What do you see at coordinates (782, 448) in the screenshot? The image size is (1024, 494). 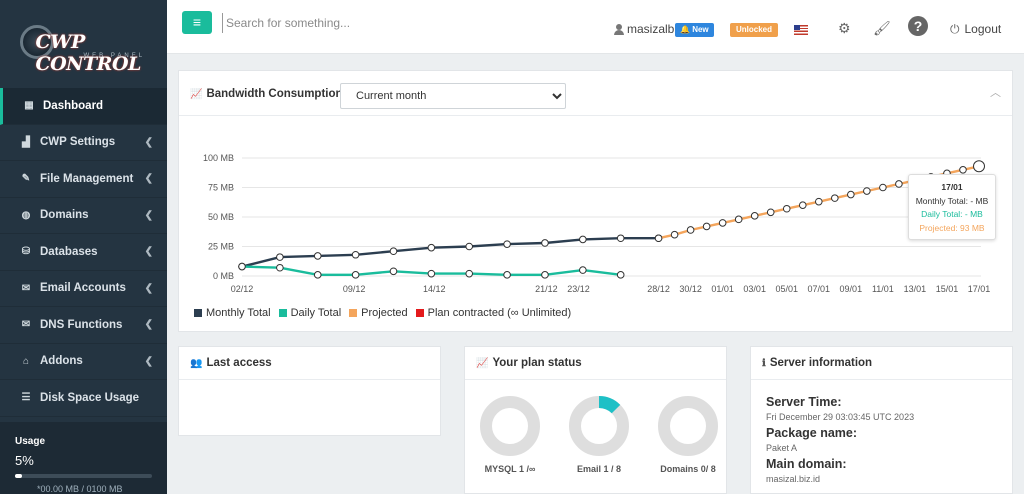 I see `package-name-value: Paket A` at bounding box center [782, 448].